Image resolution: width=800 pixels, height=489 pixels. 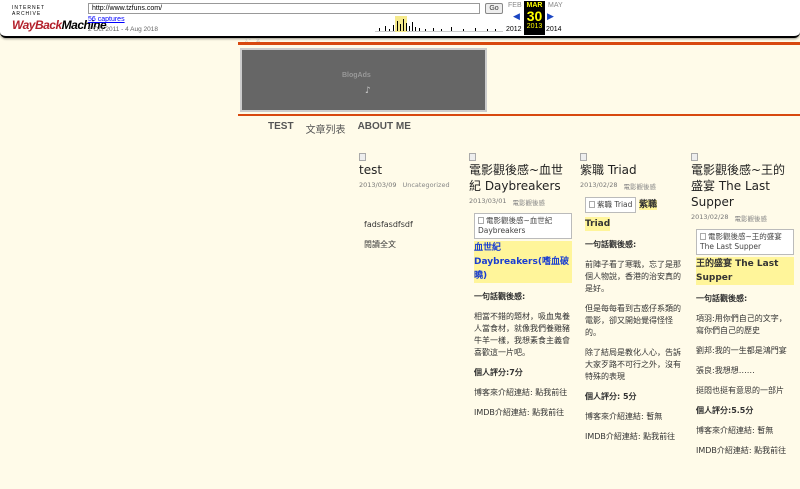 I want to click on ad-banner: BlogAds ♪, so click(x=363, y=80).